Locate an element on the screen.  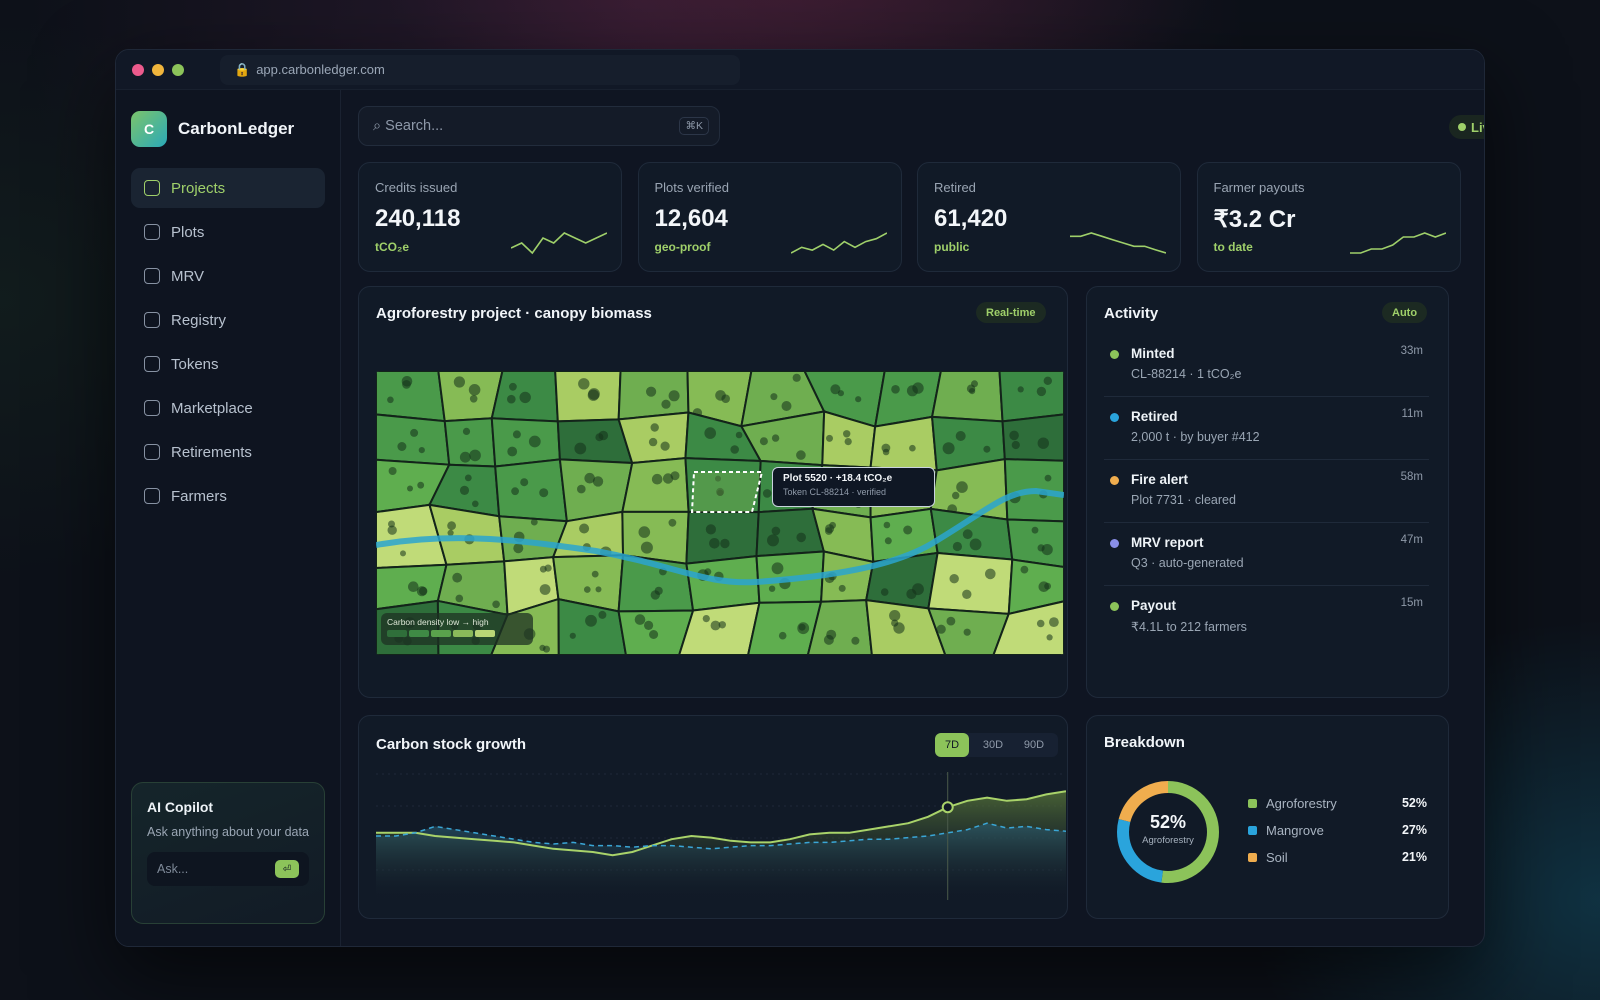
activity-title: Activity is located at coordinates (1131, 313).